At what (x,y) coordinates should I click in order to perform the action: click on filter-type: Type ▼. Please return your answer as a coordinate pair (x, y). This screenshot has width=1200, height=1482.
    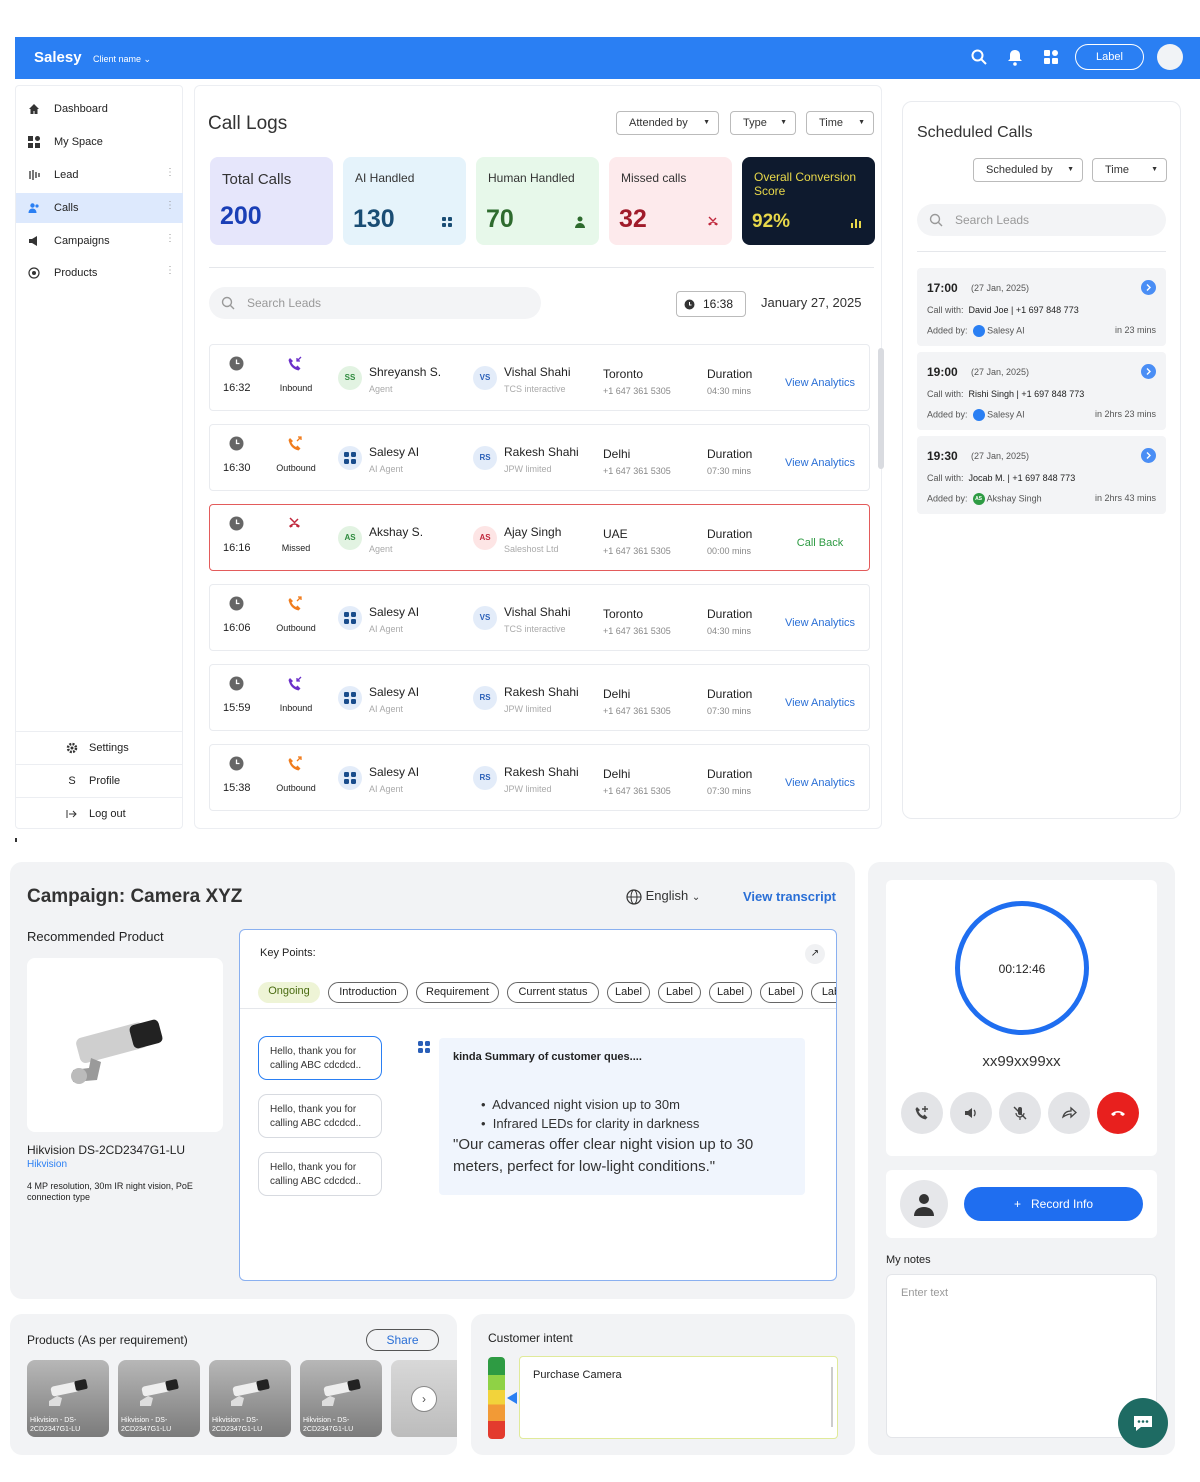
    Looking at the image, I should click on (763, 123).